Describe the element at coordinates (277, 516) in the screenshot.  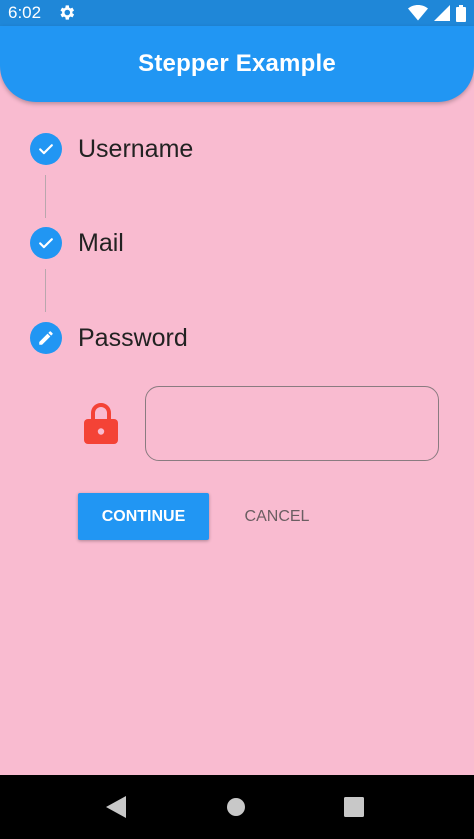
I see `cancel-button: CANCEL` at that location.